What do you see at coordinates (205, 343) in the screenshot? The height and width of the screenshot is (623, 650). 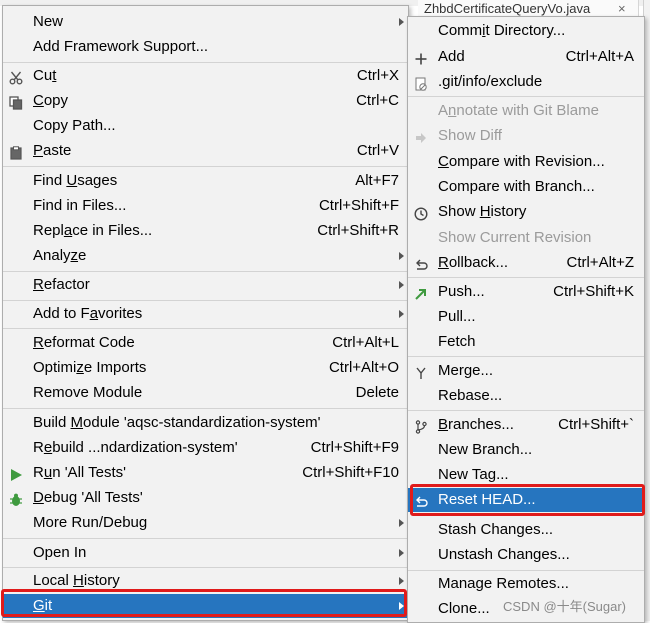 I see `menu-item-reformat-code: Reformat Code Ctrl+Alt+L` at bounding box center [205, 343].